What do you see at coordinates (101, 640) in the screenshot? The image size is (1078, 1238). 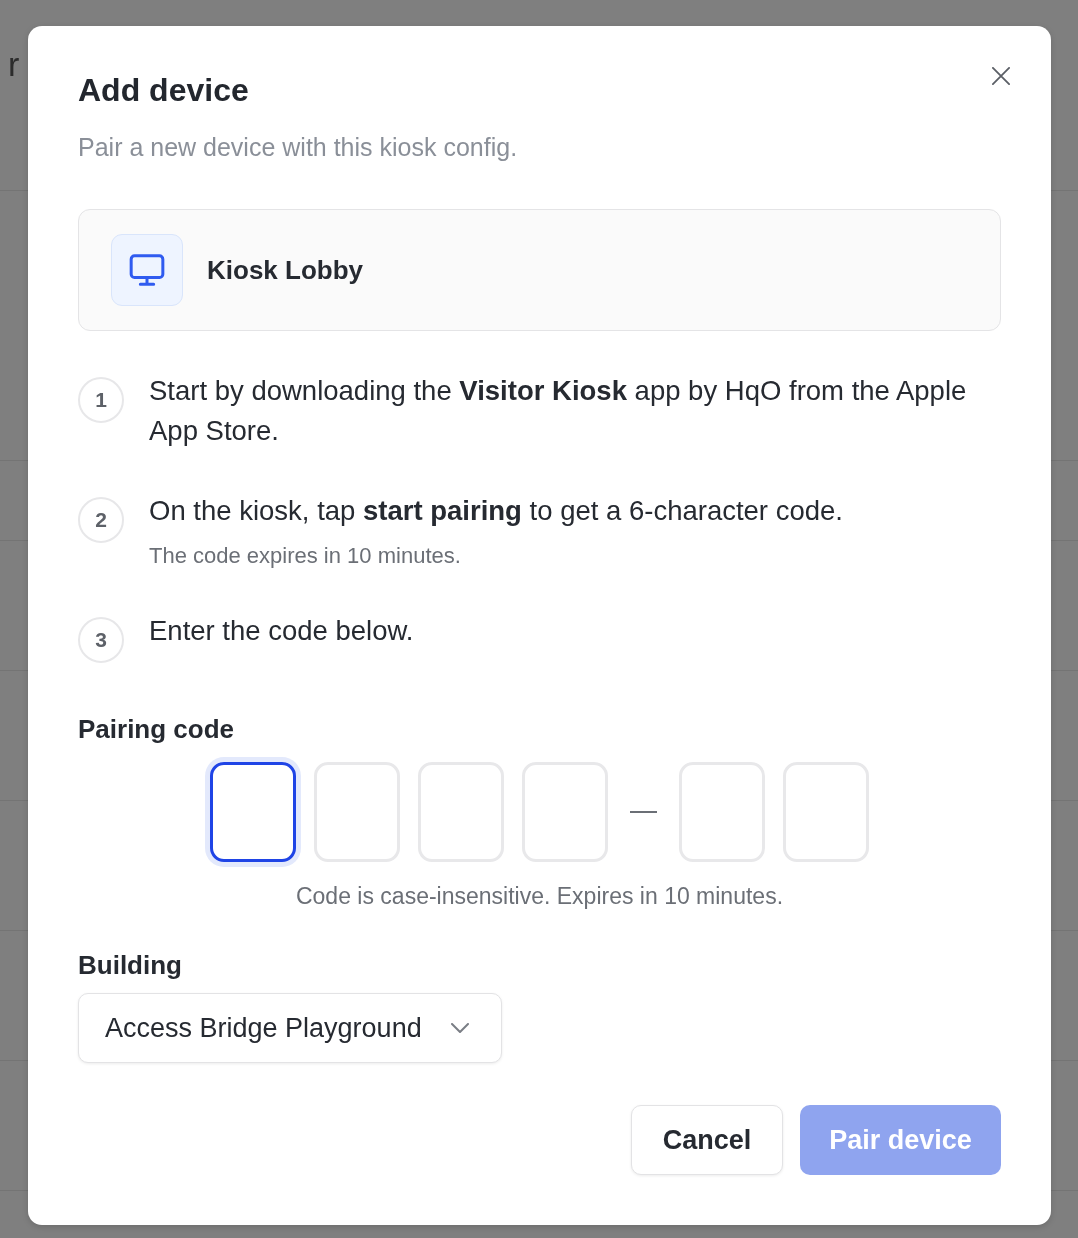 I see `step-number: 3` at bounding box center [101, 640].